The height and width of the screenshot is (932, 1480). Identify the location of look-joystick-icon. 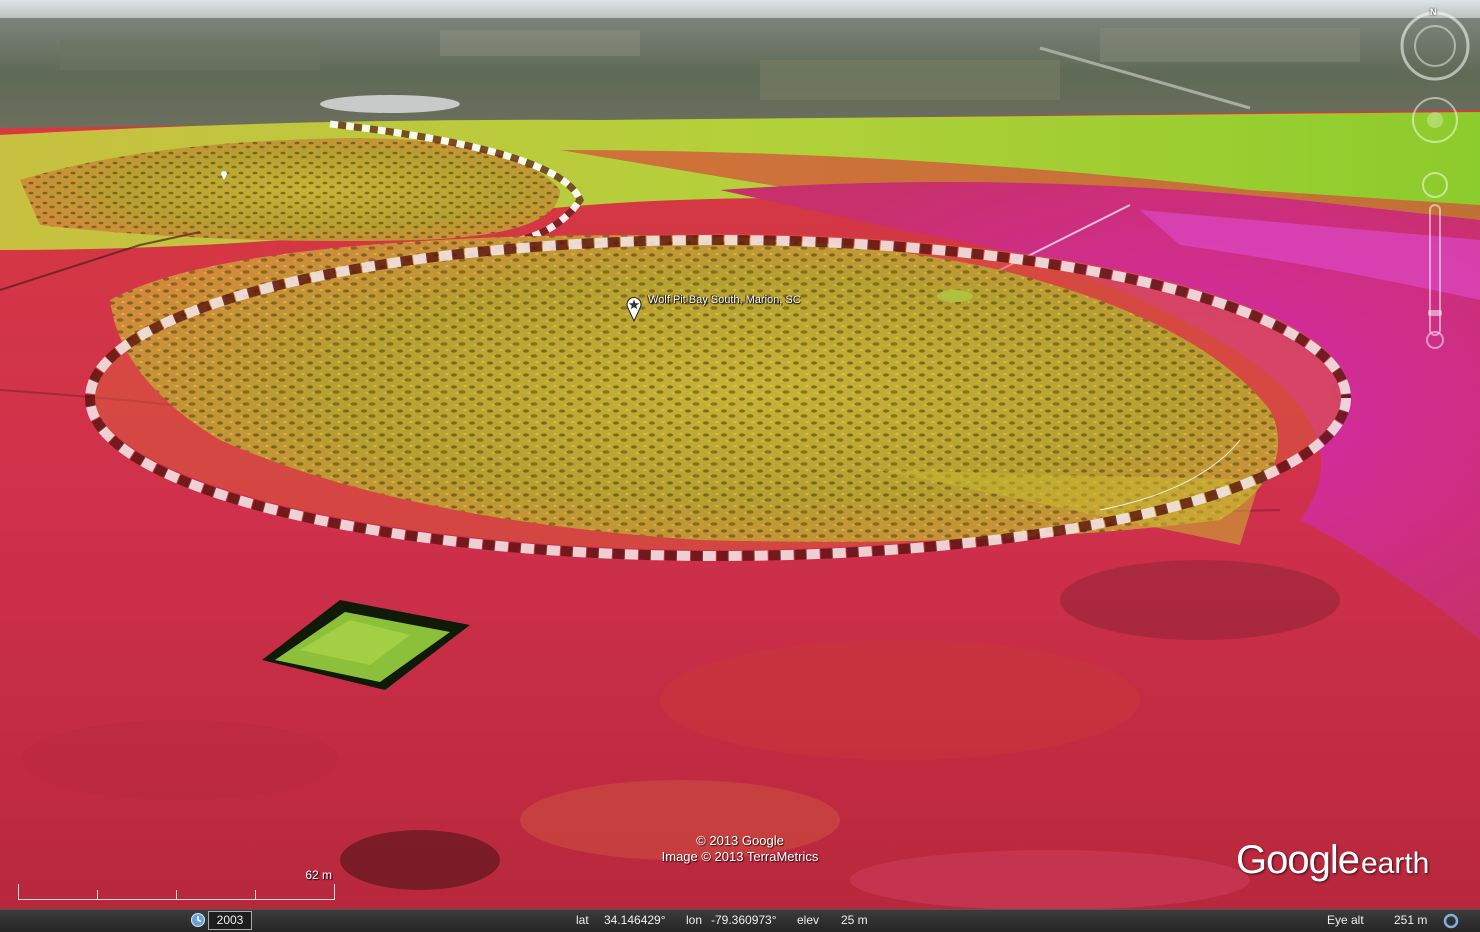
(1435, 120).